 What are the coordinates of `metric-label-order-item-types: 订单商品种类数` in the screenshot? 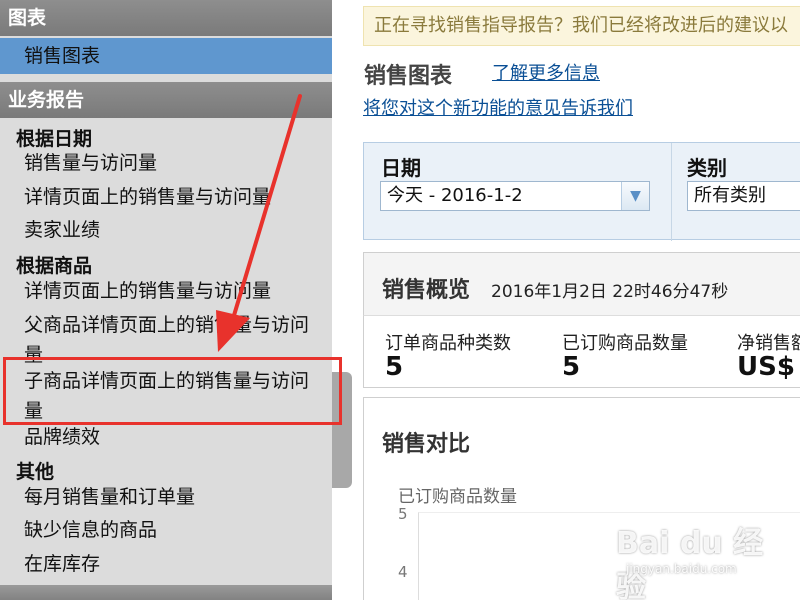 It's located at (448, 343).